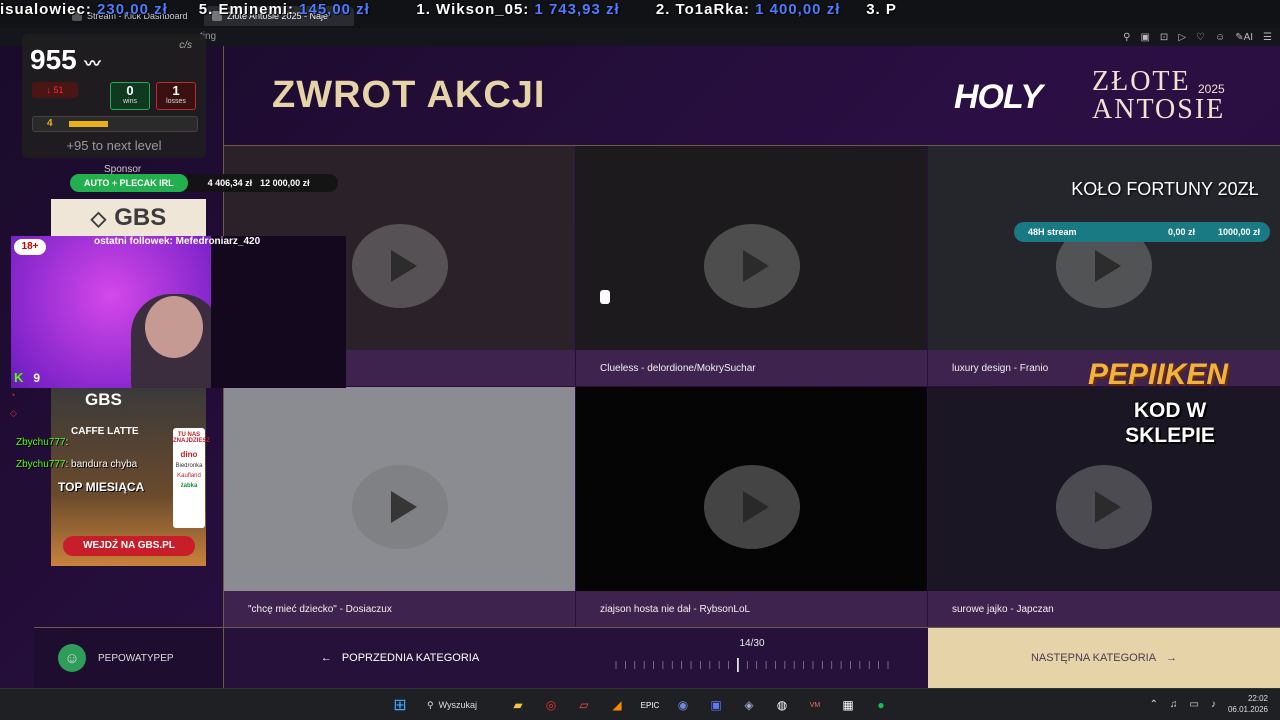 The width and height of the screenshot is (1280, 720). Describe the element at coordinates (189, 486) in the screenshot. I see `store-zabka: żabka` at that location.